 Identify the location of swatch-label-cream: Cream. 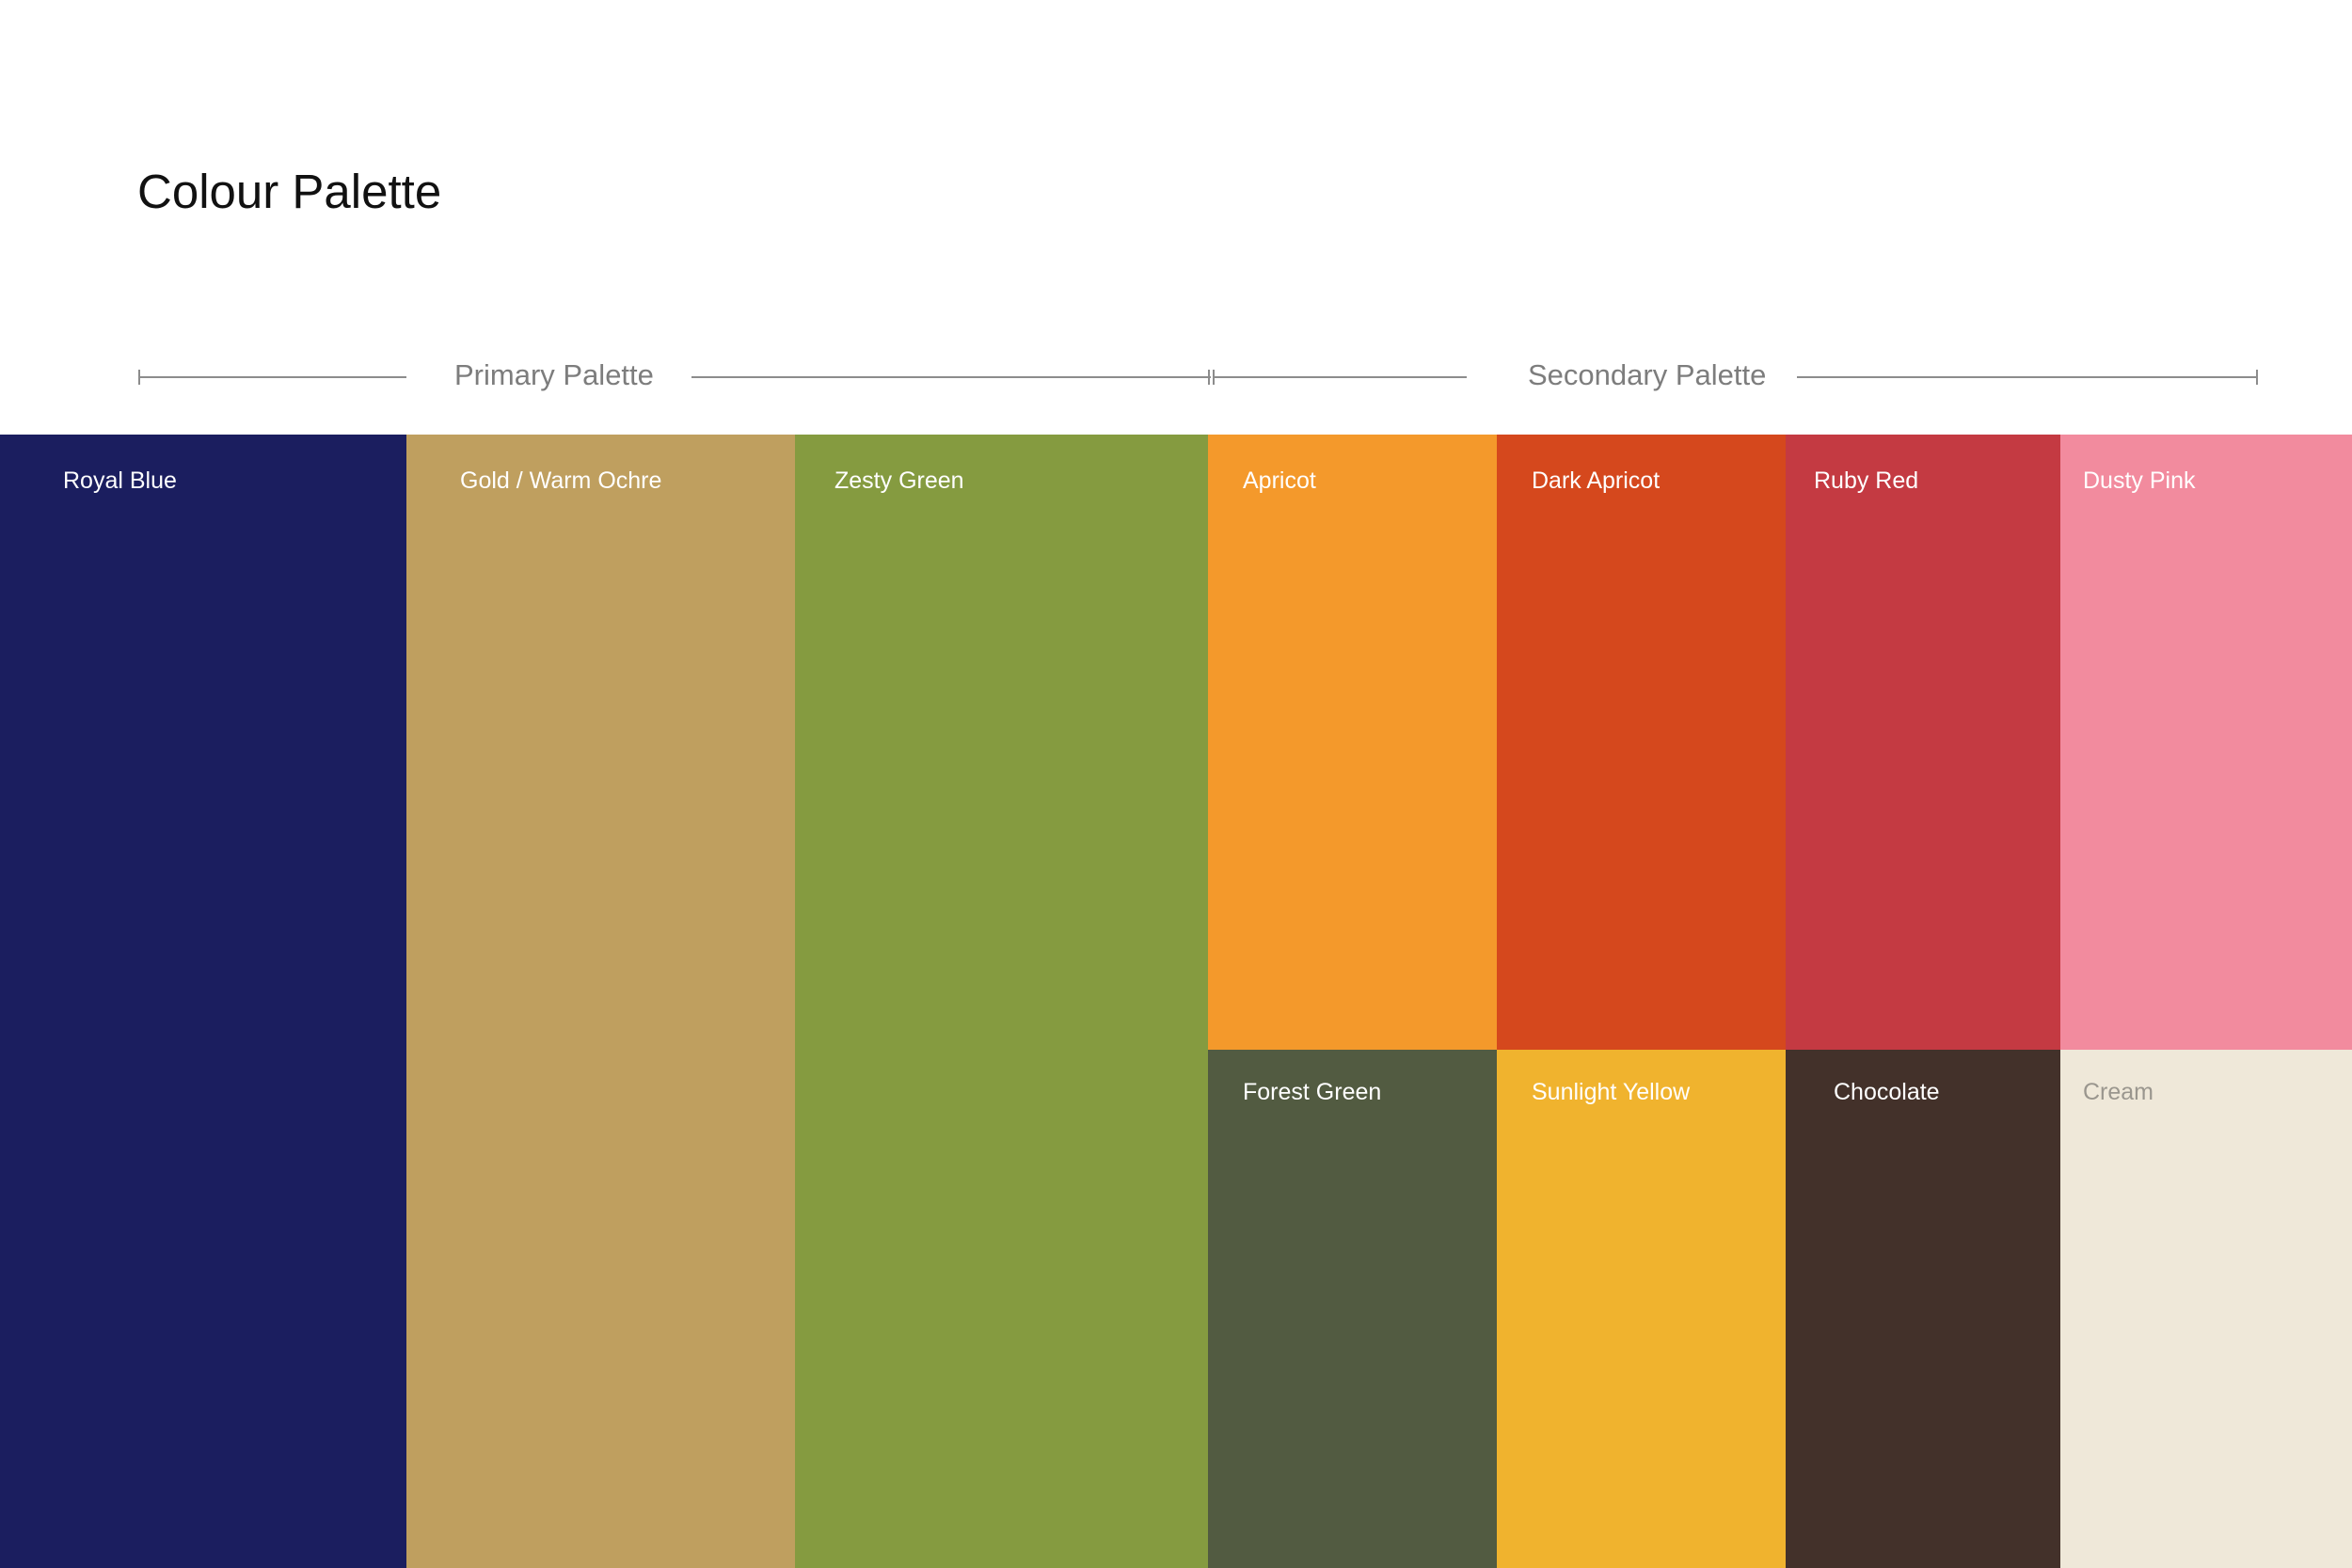
(2118, 1092).